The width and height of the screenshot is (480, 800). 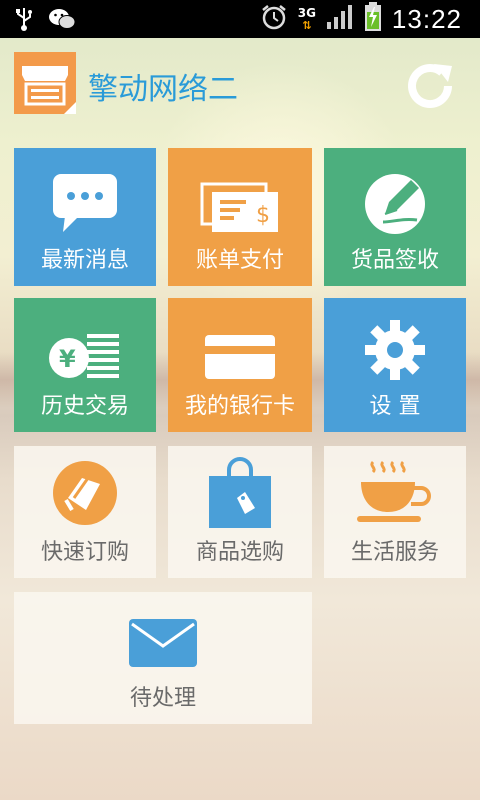 What do you see at coordinates (163, 89) in the screenshot?
I see `app-title: 擎动网络二` at bounding box center [163, 89].